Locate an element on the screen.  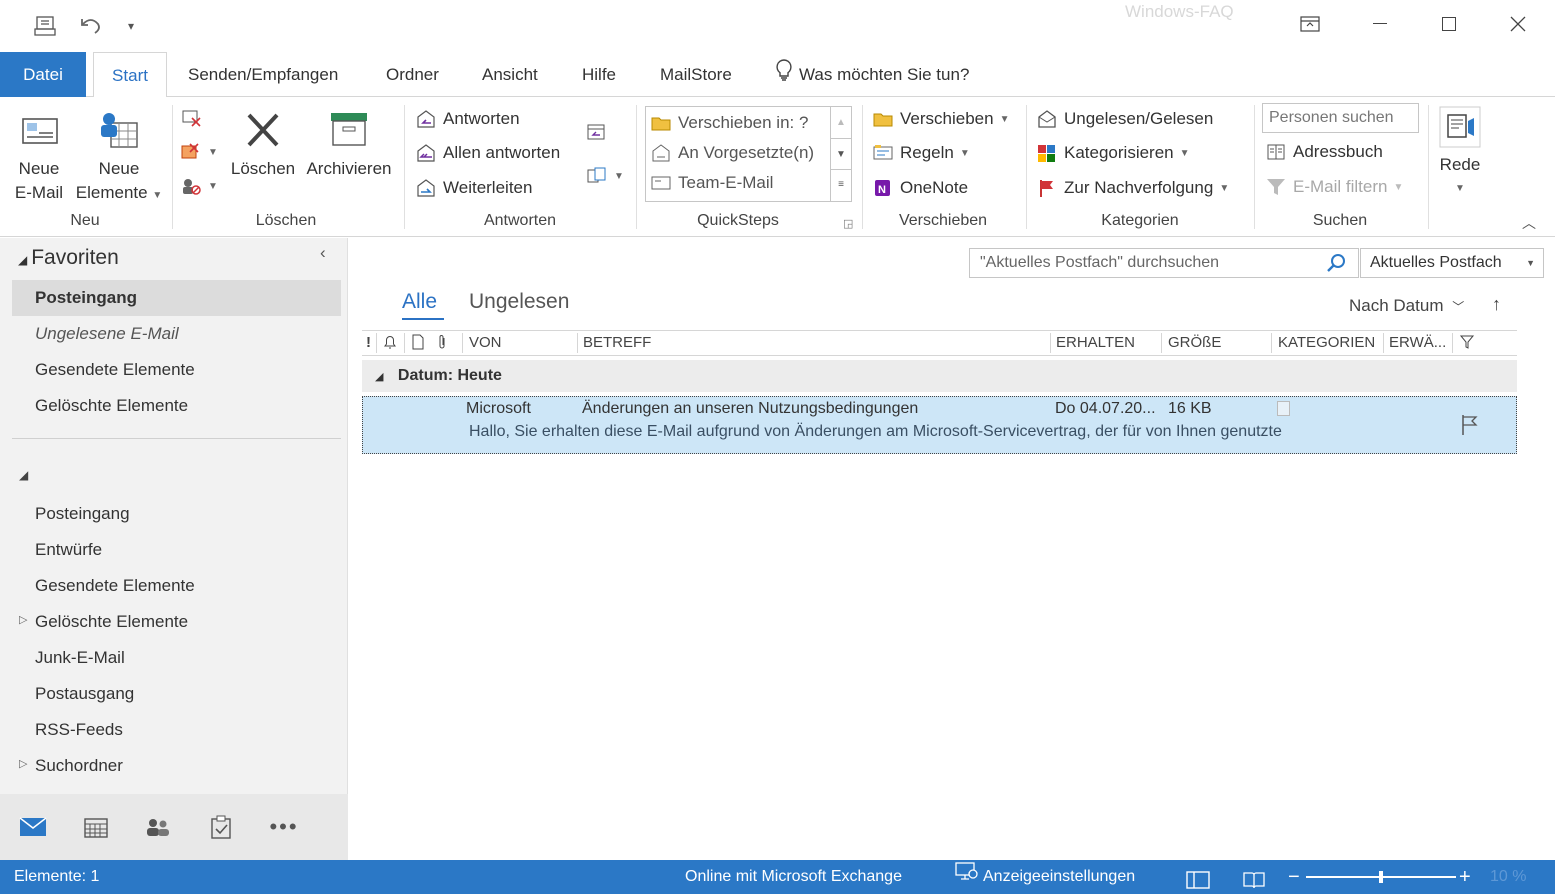
quickstep-to-manager: An Vorgesetzte(n) is located at coordinates (732, 153).